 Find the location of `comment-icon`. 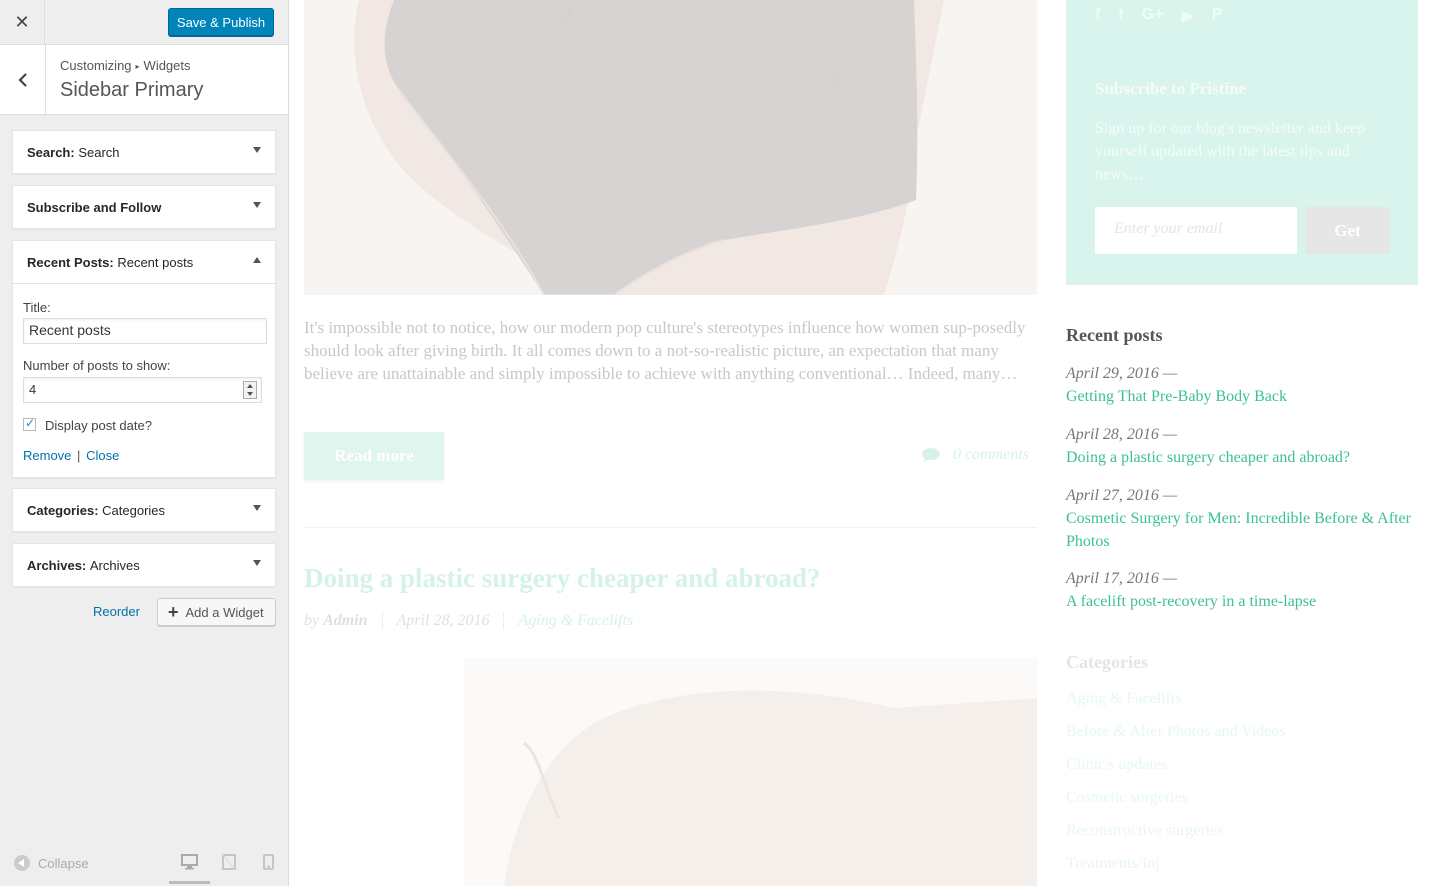

comment-icon is located at coordinates (931, 455).